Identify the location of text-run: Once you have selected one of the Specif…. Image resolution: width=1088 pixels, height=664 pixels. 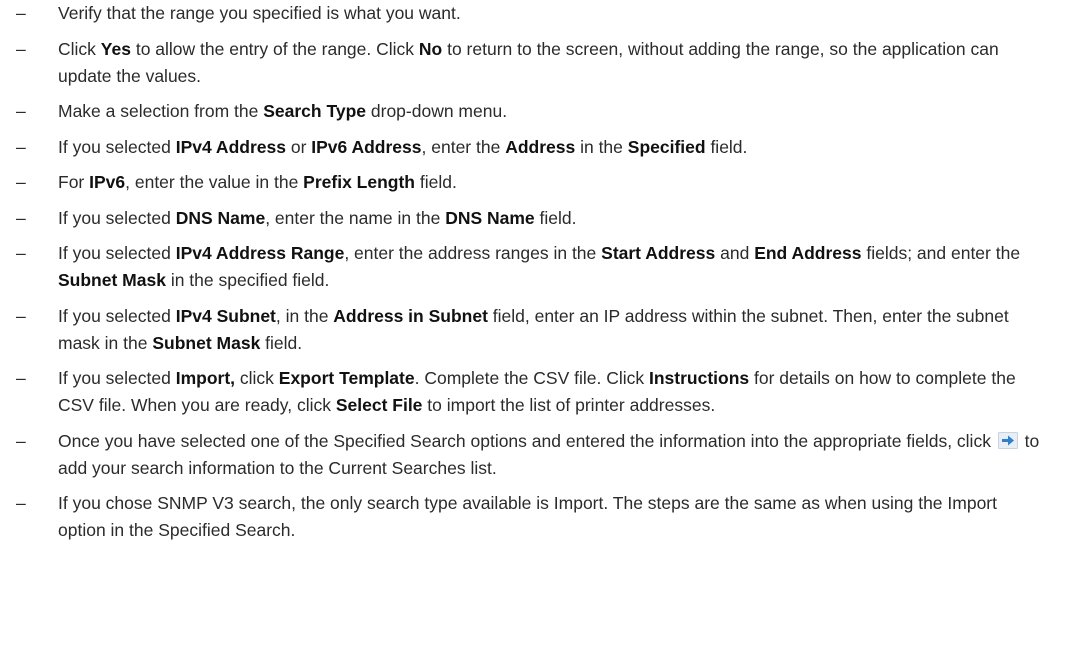
(527, 440).